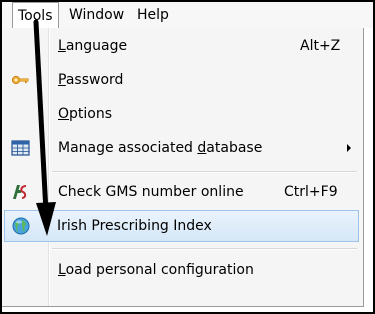  Describe the element at coordinates (153, 15) in the screenshot. I see `menu-help: Help` at that location.